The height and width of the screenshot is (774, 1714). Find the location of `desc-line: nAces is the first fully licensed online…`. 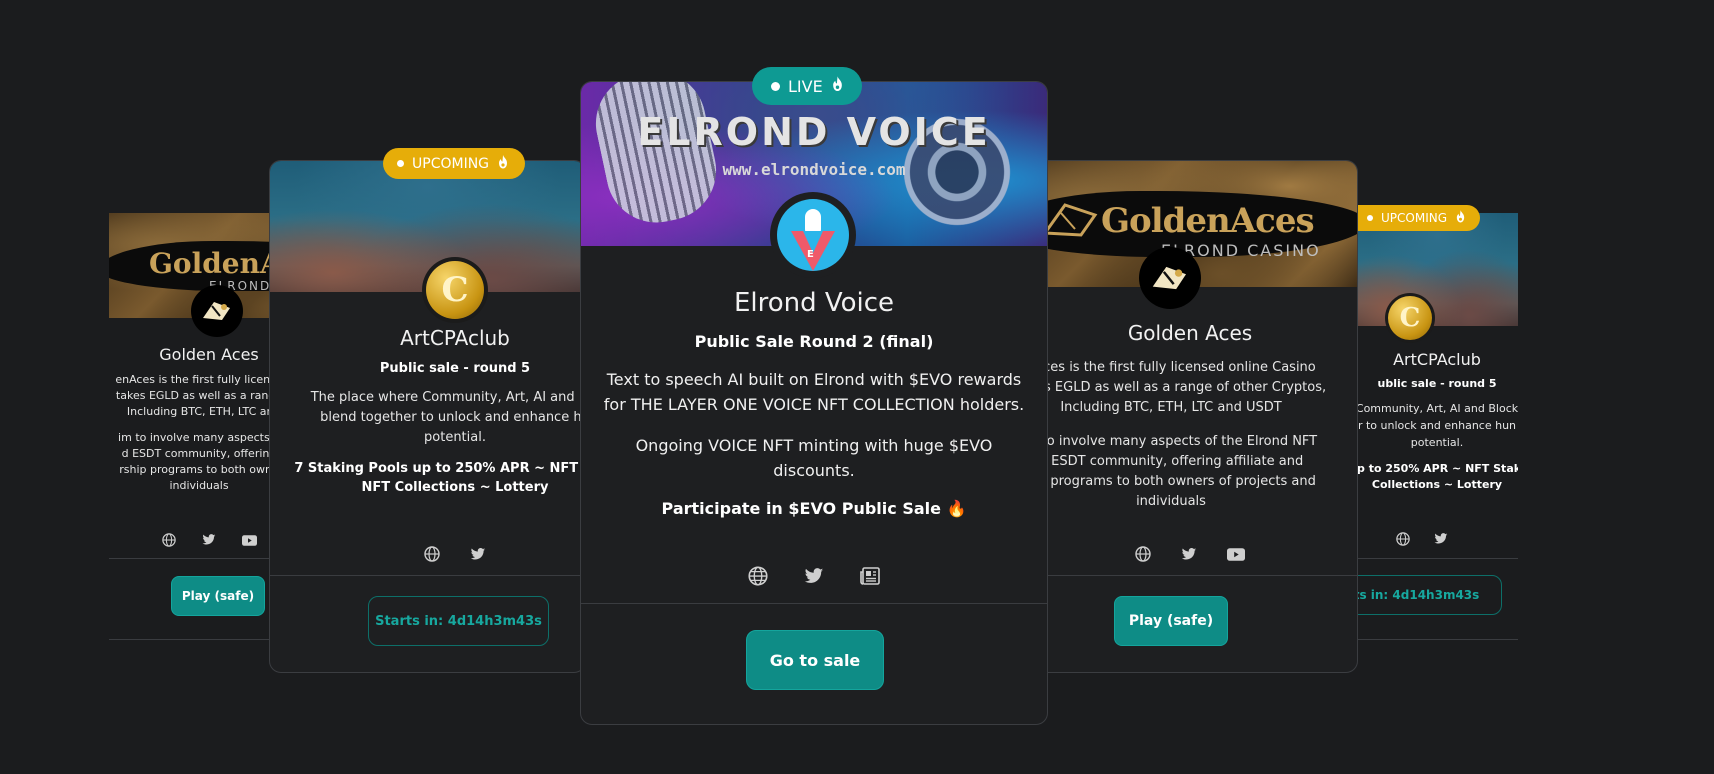

desc-line: nAces is the first fully licensed online… is located at coordinates (1171, 367).